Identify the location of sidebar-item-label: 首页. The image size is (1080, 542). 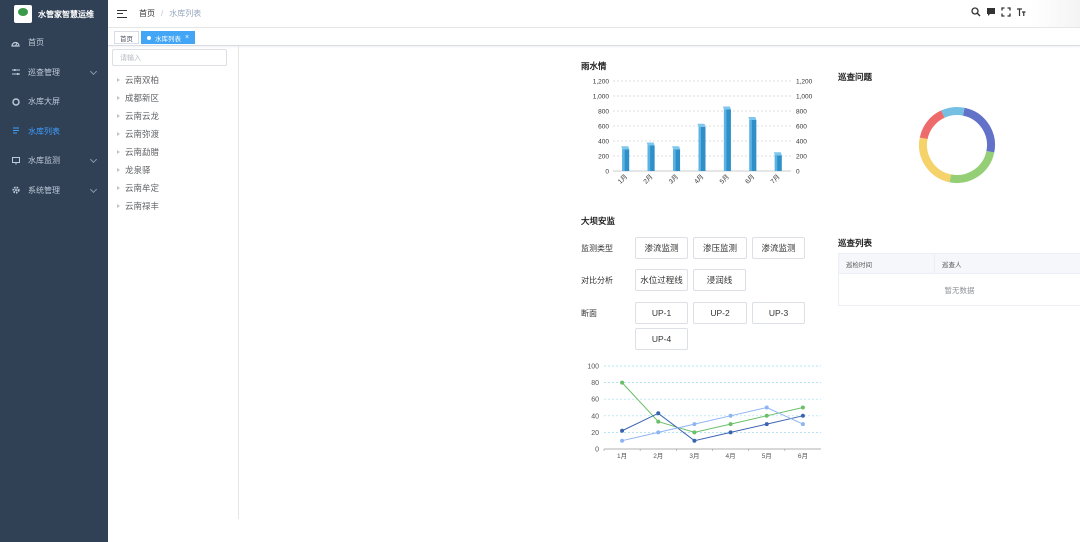
(36, 43).